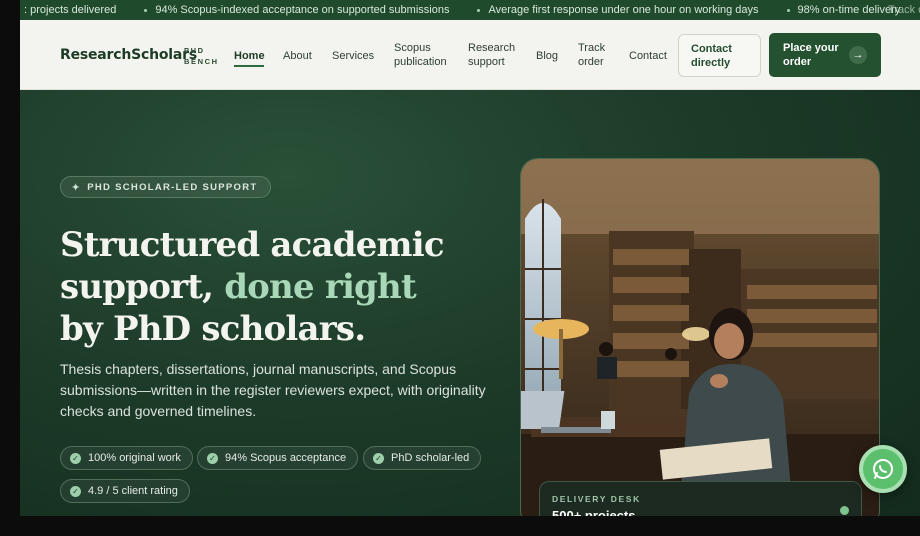 This screenshot has height=536, width=920. I want to click on pill-label: PhD scholar-led, so click(430, 458).